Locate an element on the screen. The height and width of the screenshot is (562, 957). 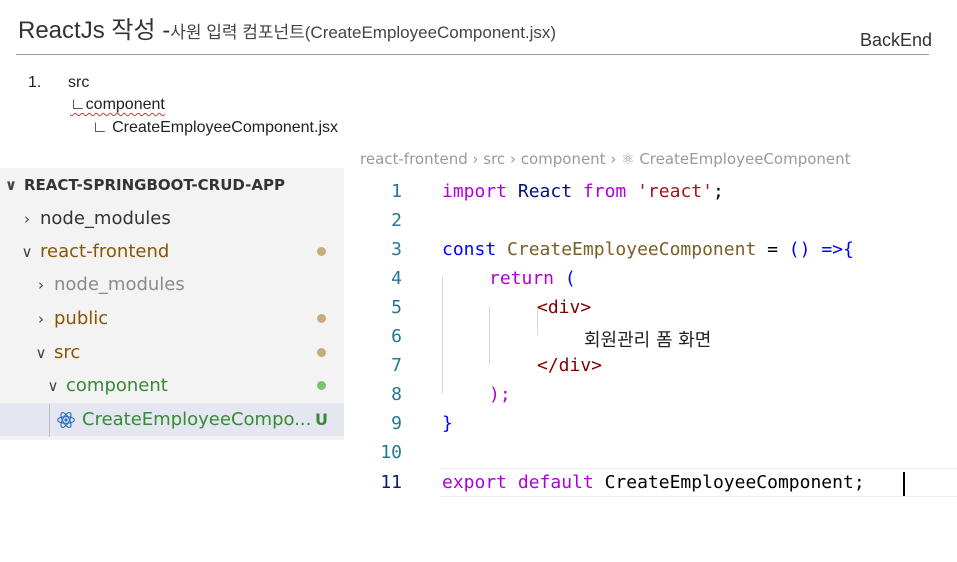
tree-item-label: src is located at coordinates (67, 352).